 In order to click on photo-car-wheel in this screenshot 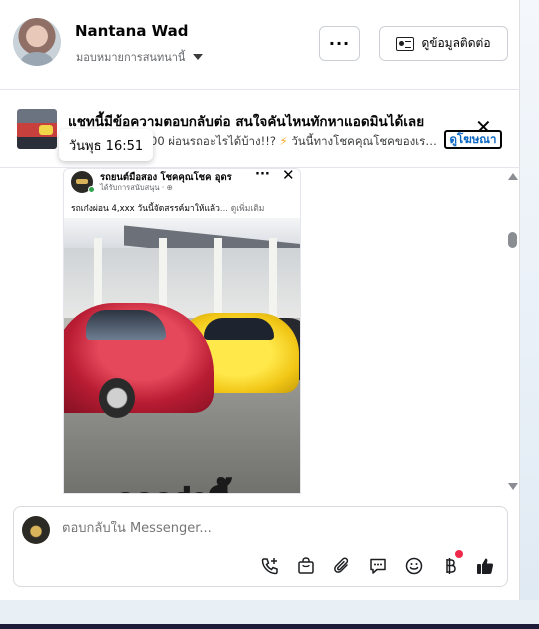, I will do `click(117, 398)`.